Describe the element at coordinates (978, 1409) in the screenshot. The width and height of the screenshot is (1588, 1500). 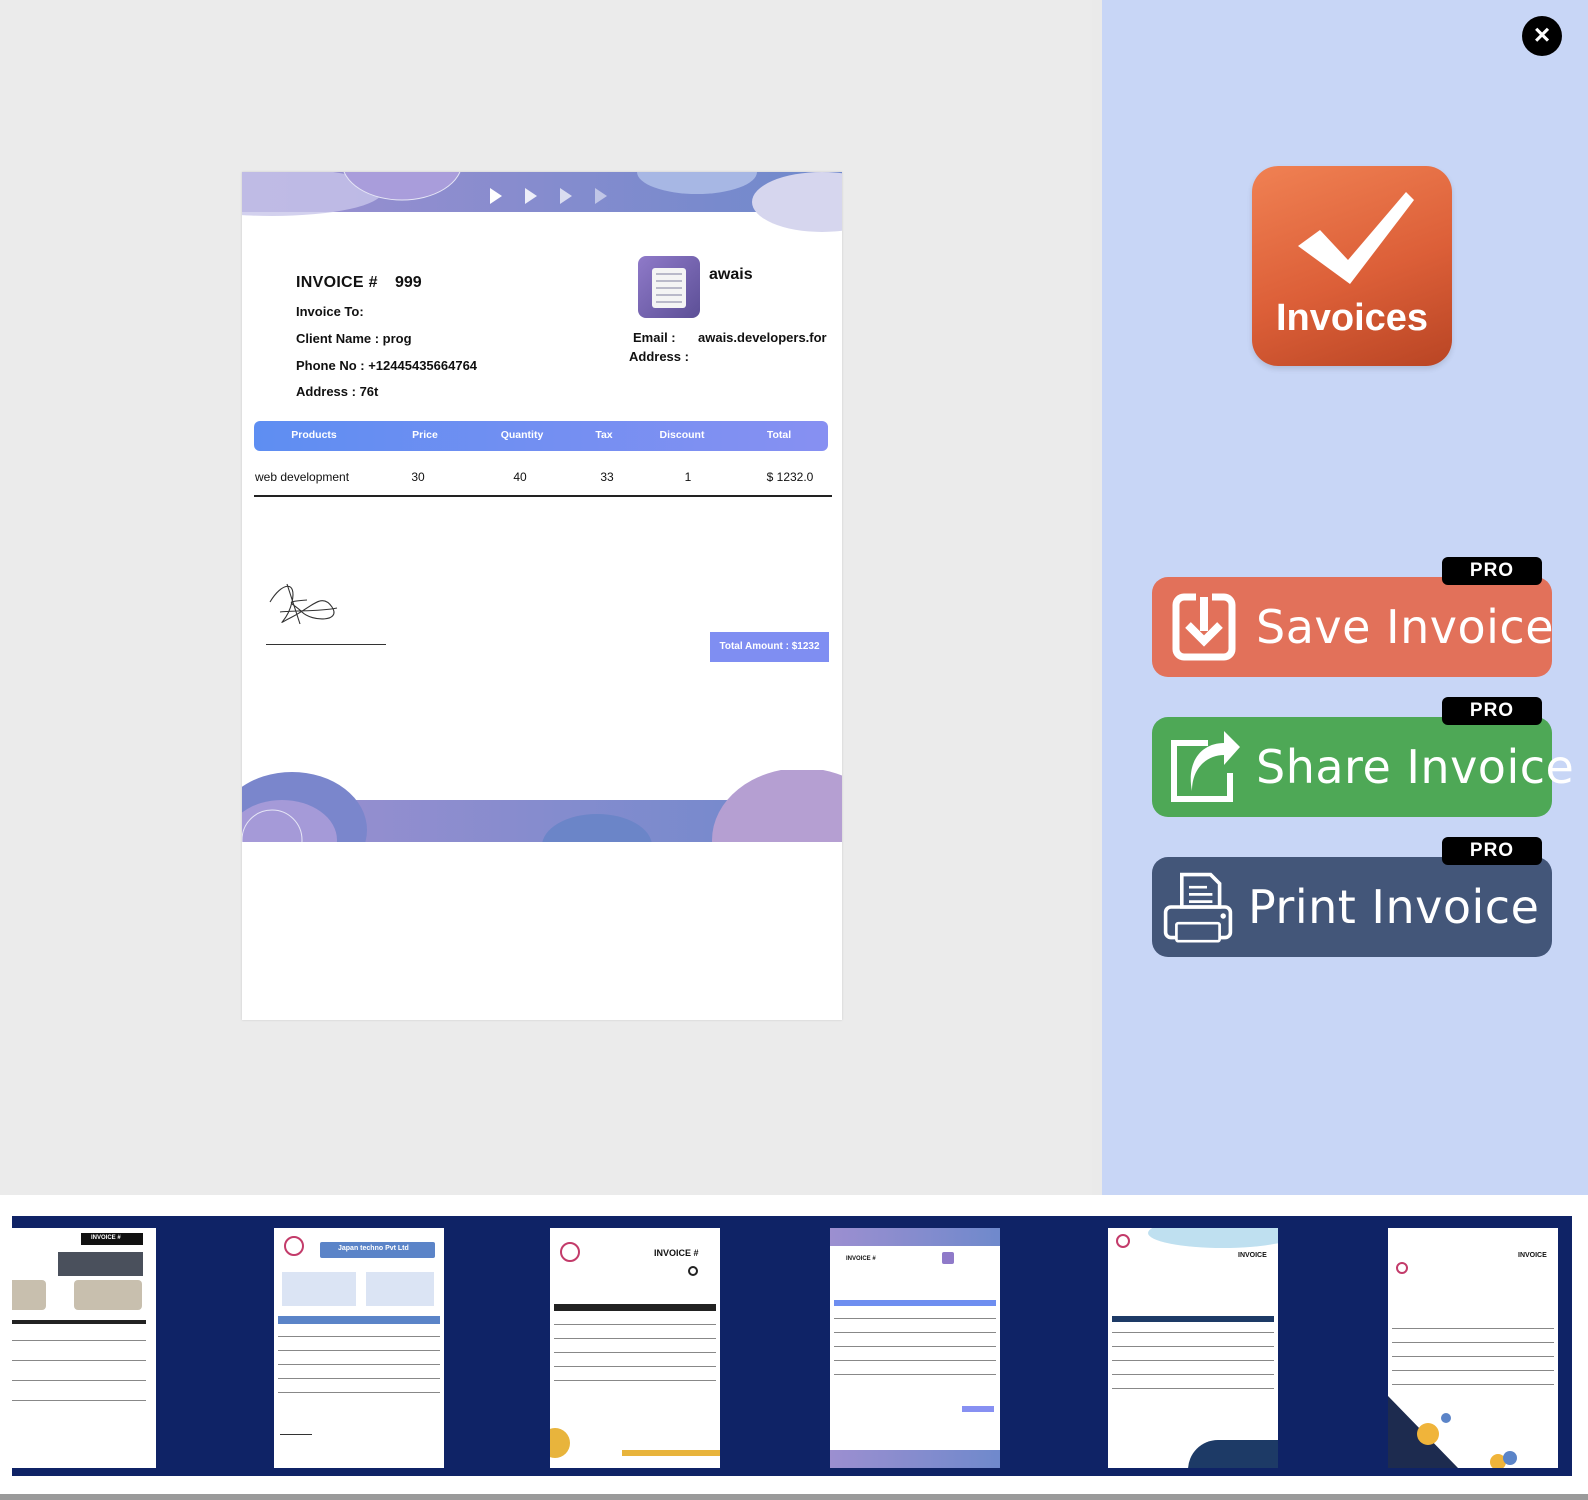
I see `thumb-total` at that location.